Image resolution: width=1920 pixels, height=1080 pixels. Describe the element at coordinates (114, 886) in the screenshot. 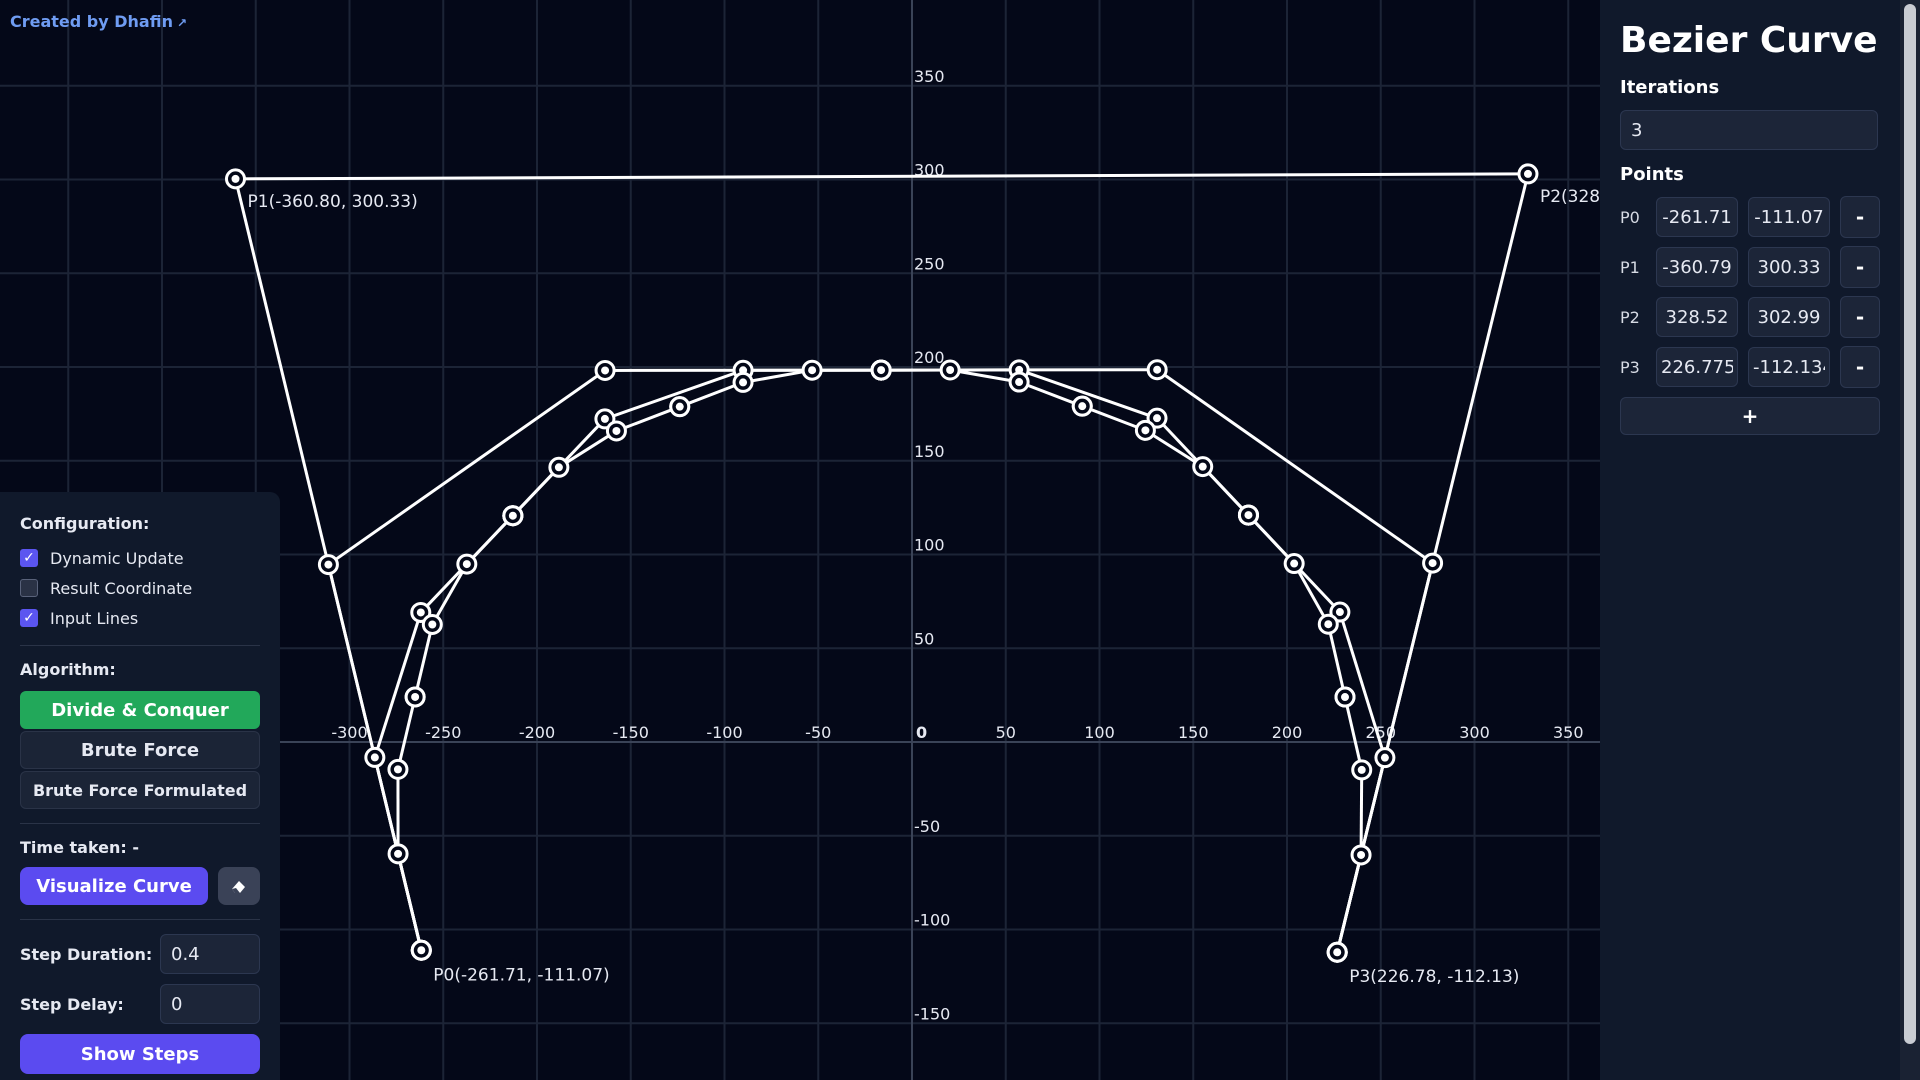

I see `visualize-curve-button: Visualize Curve` at that location.